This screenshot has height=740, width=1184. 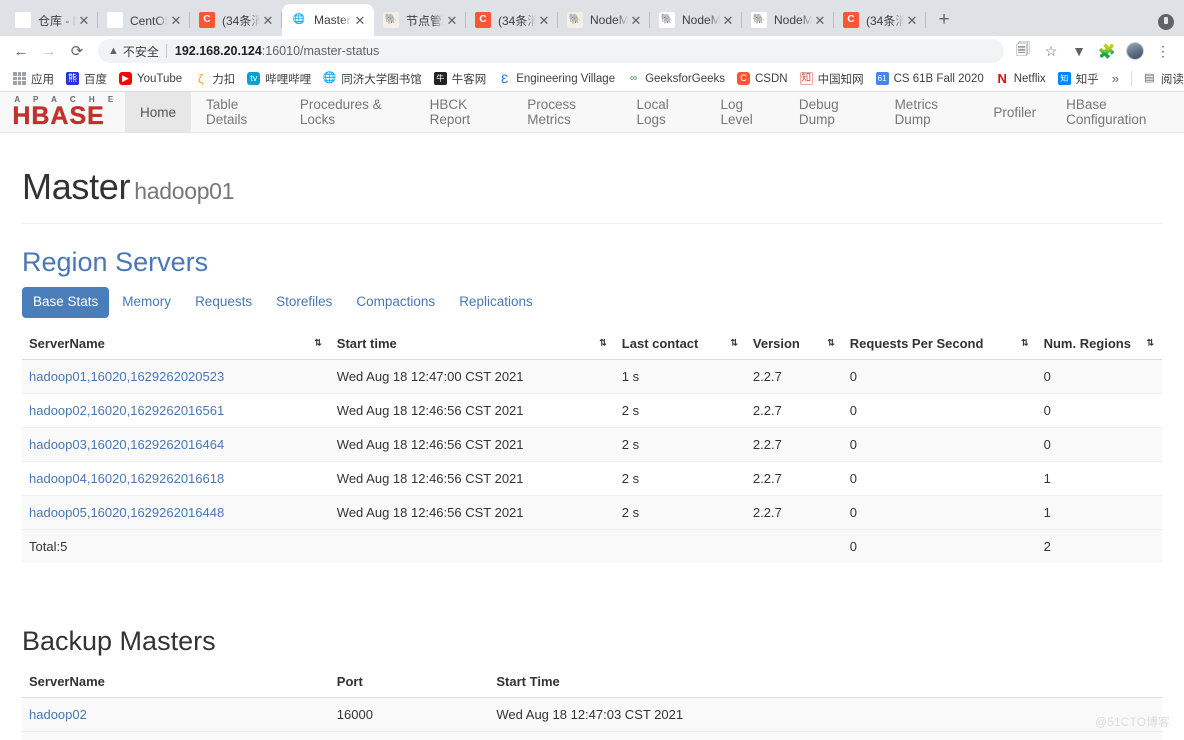 I want to click on browser-tab: 🐘 节点管理器 ✕, so click(x=420, y=20).